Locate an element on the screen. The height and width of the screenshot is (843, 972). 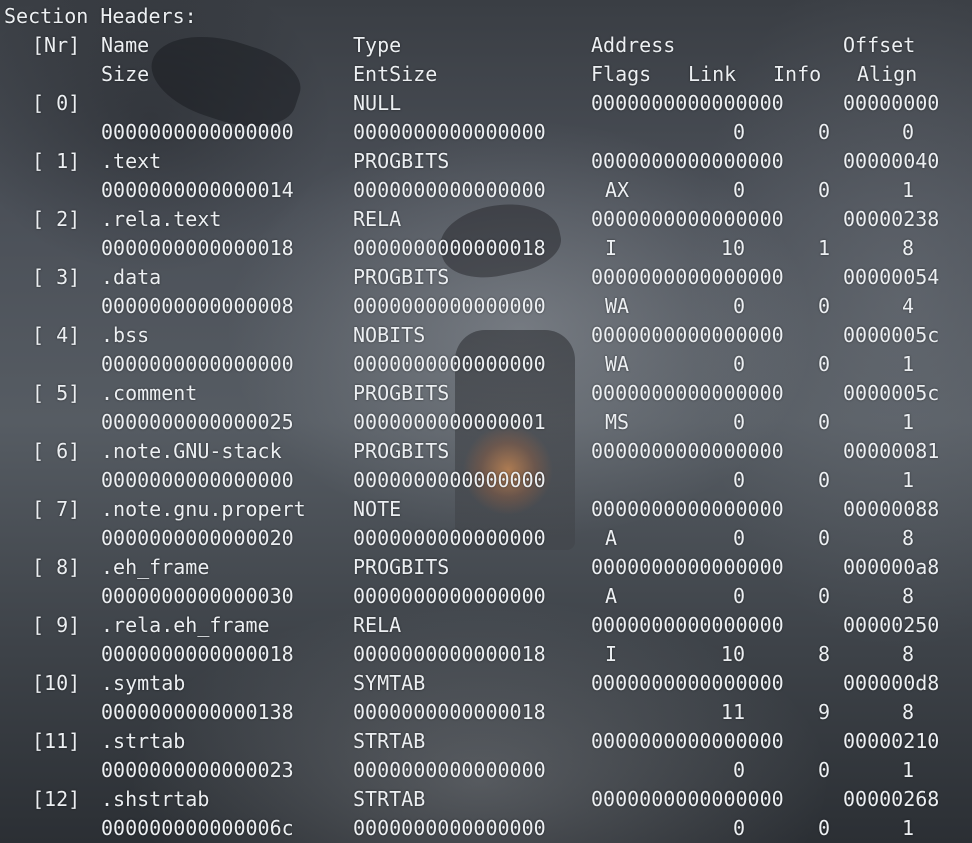
section-flags: I is located at coordinates (611, 654).